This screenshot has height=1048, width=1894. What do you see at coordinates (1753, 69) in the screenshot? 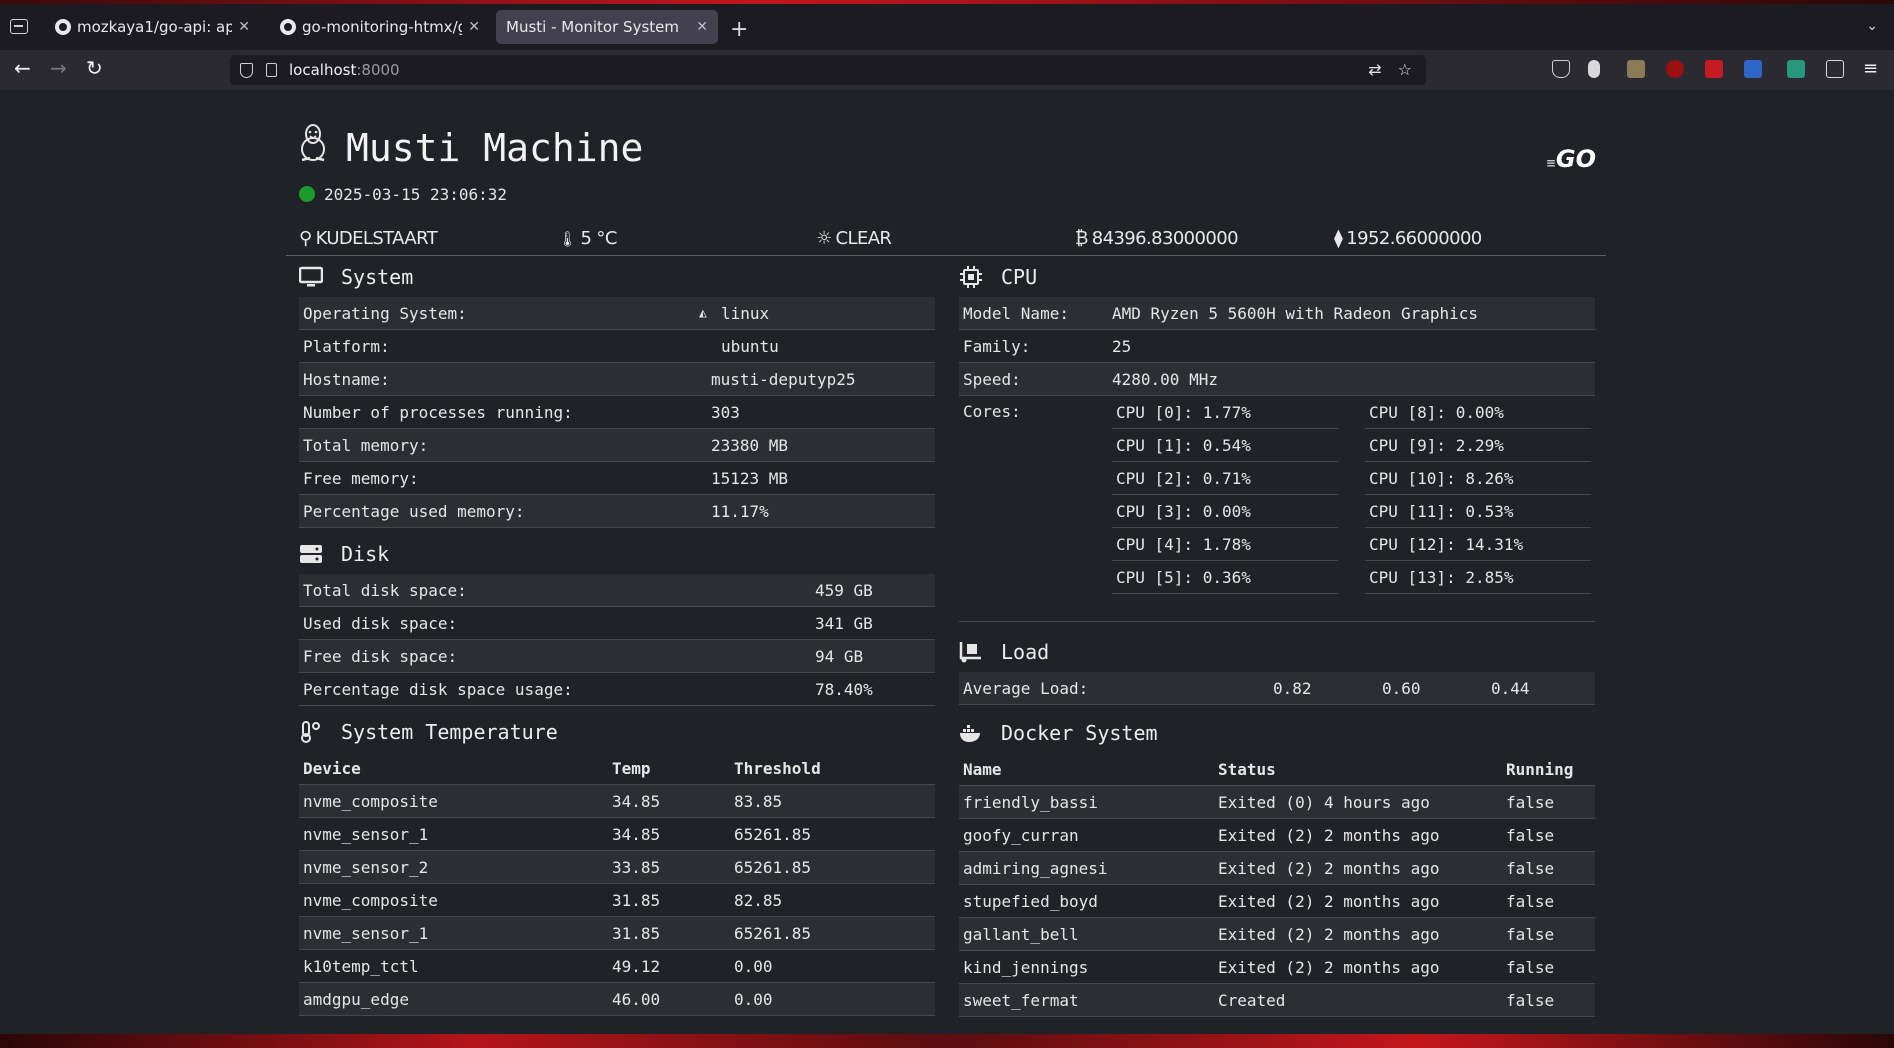
I see `translate-extension-icon` at bounding box center [1753, 69].